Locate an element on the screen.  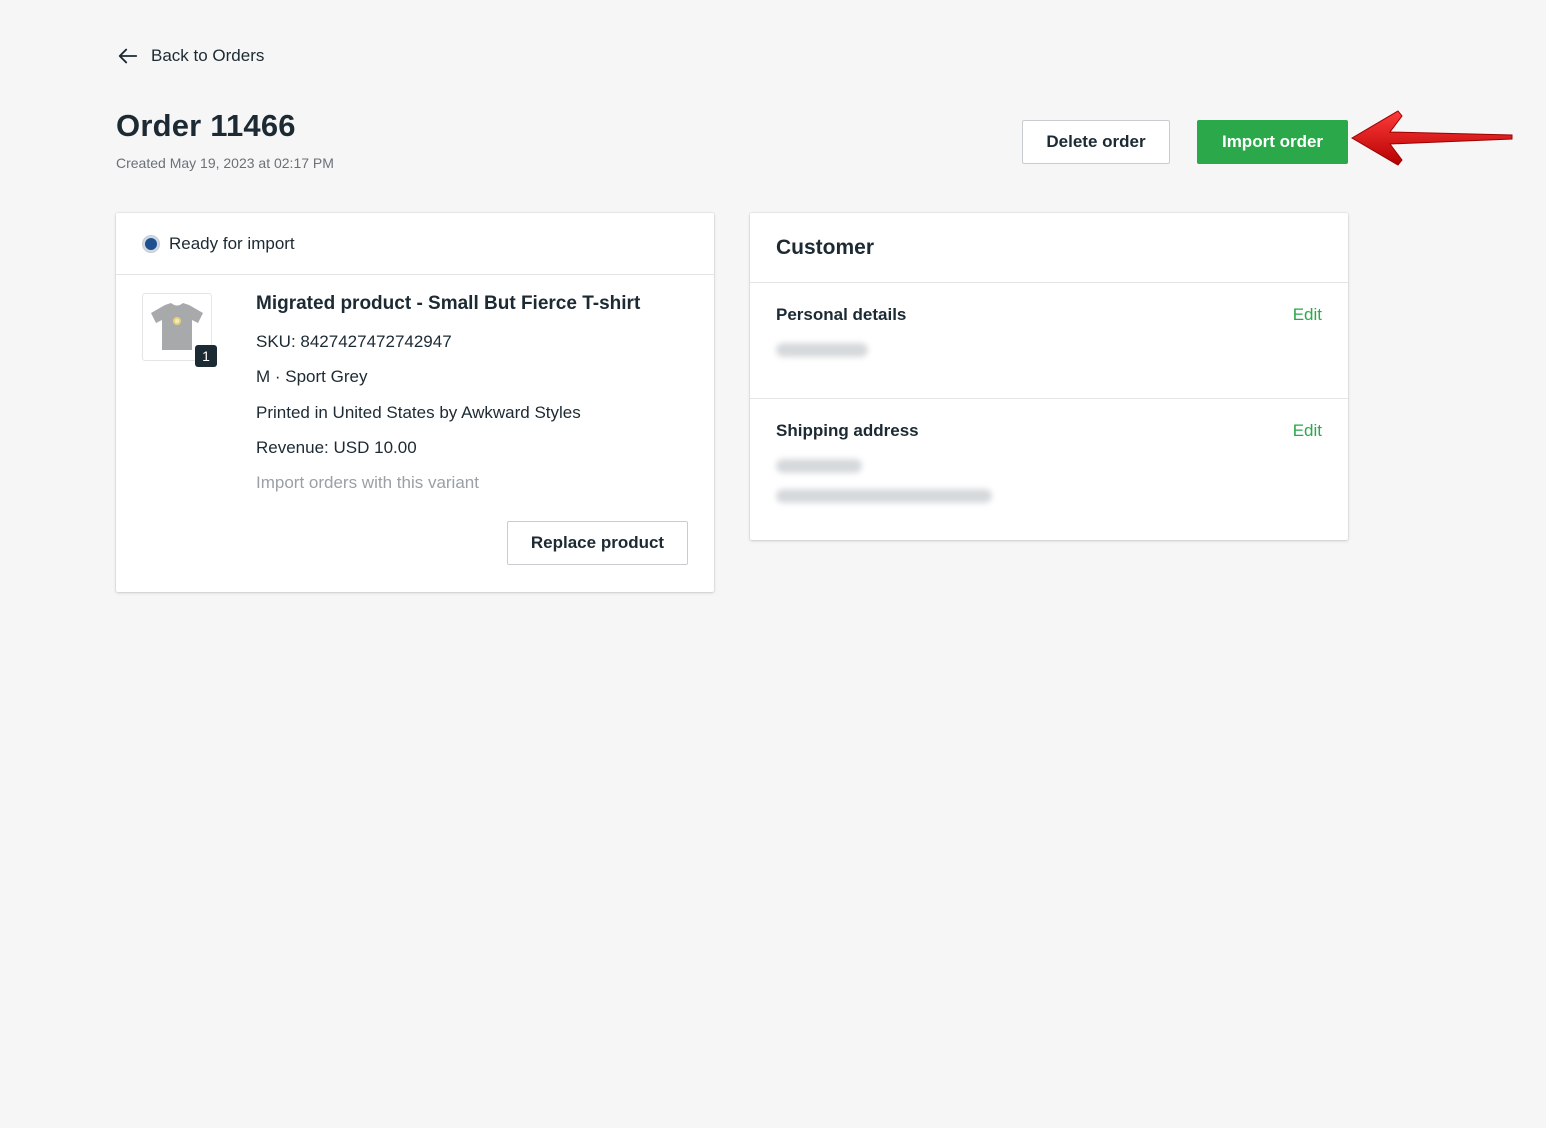
personal-details-section: Personal details Edit is located at coordinates (1049, 341).